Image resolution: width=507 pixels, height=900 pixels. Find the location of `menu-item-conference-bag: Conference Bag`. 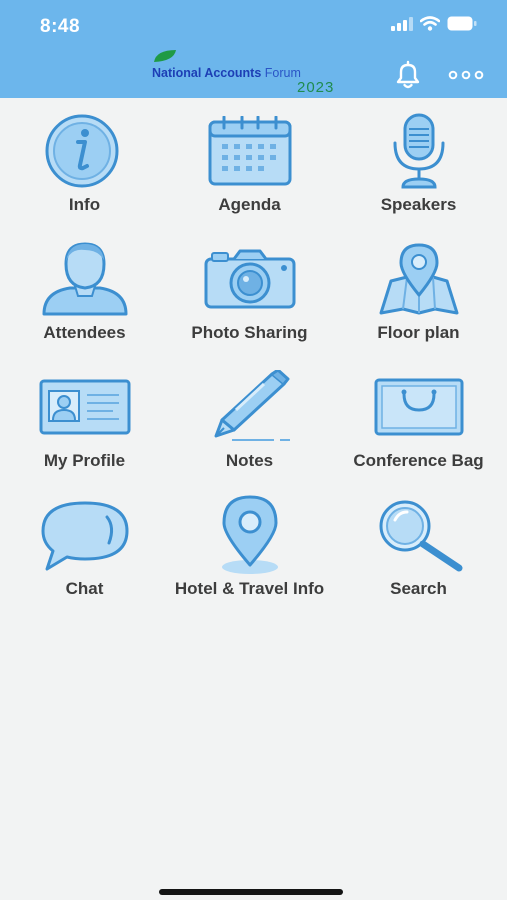

menu-item-conference-bag: Conference Bag is located at coordinates (418, 418).